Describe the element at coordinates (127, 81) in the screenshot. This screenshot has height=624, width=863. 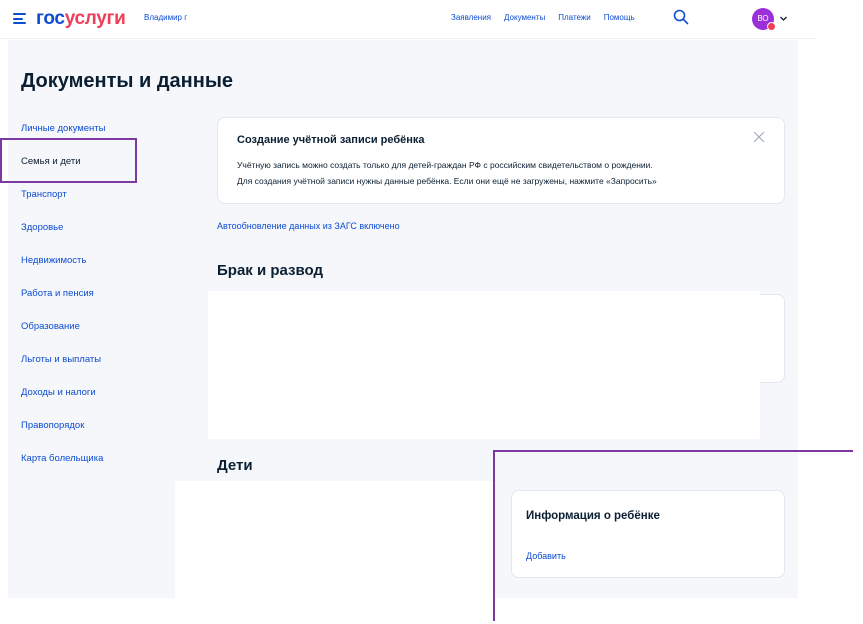
I see `page-title: Документы и данные` at that location.